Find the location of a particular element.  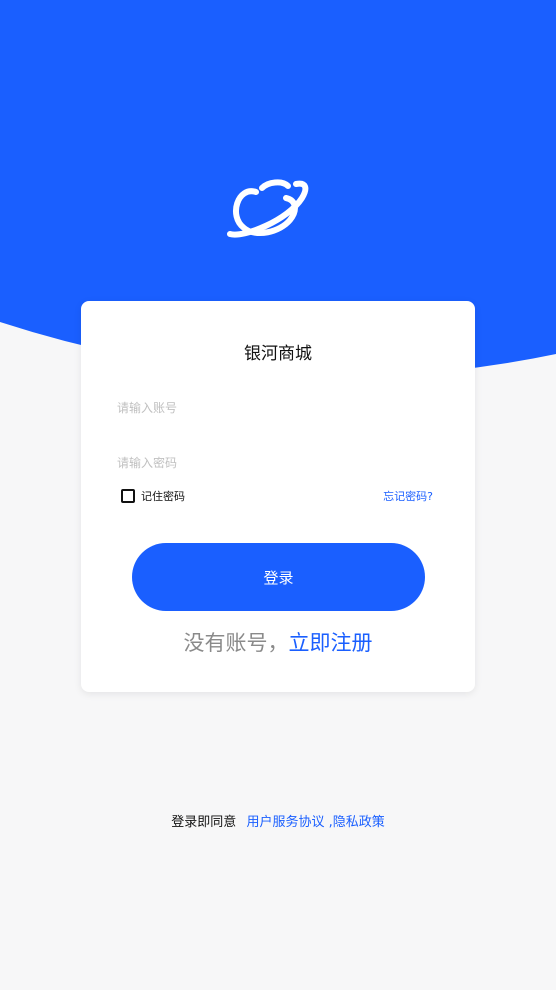

no-account-text: 没有账号， is located at coordinates (236, 643).